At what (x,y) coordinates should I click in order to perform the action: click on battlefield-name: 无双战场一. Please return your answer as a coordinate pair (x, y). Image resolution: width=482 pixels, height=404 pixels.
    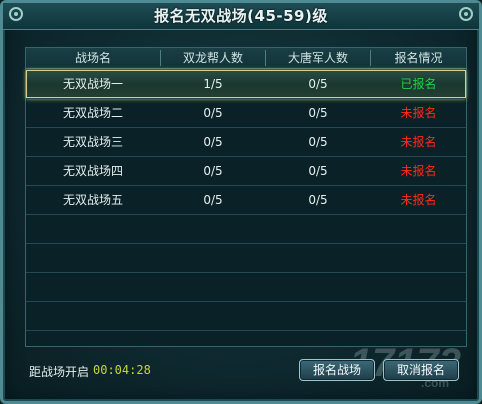
    Looking at the image, I should click on (92, 84).